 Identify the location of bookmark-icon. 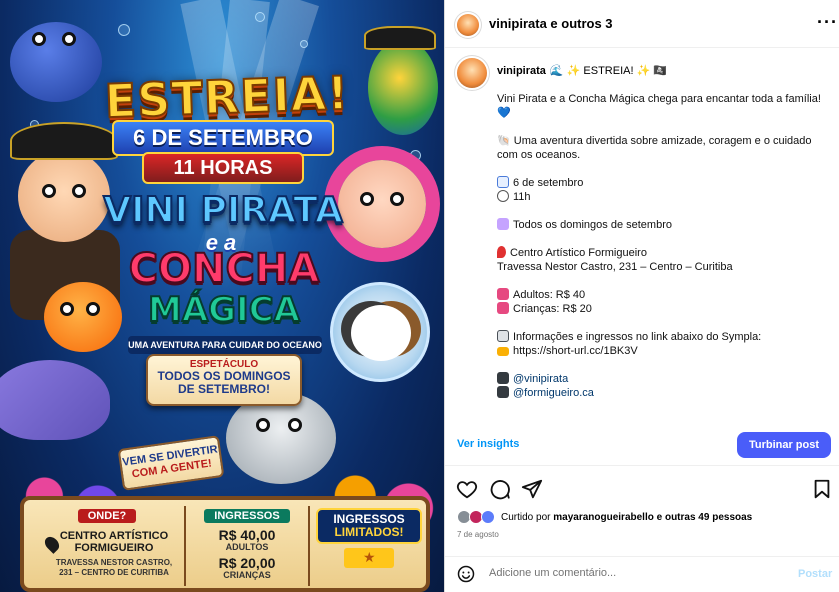
(822, 489).